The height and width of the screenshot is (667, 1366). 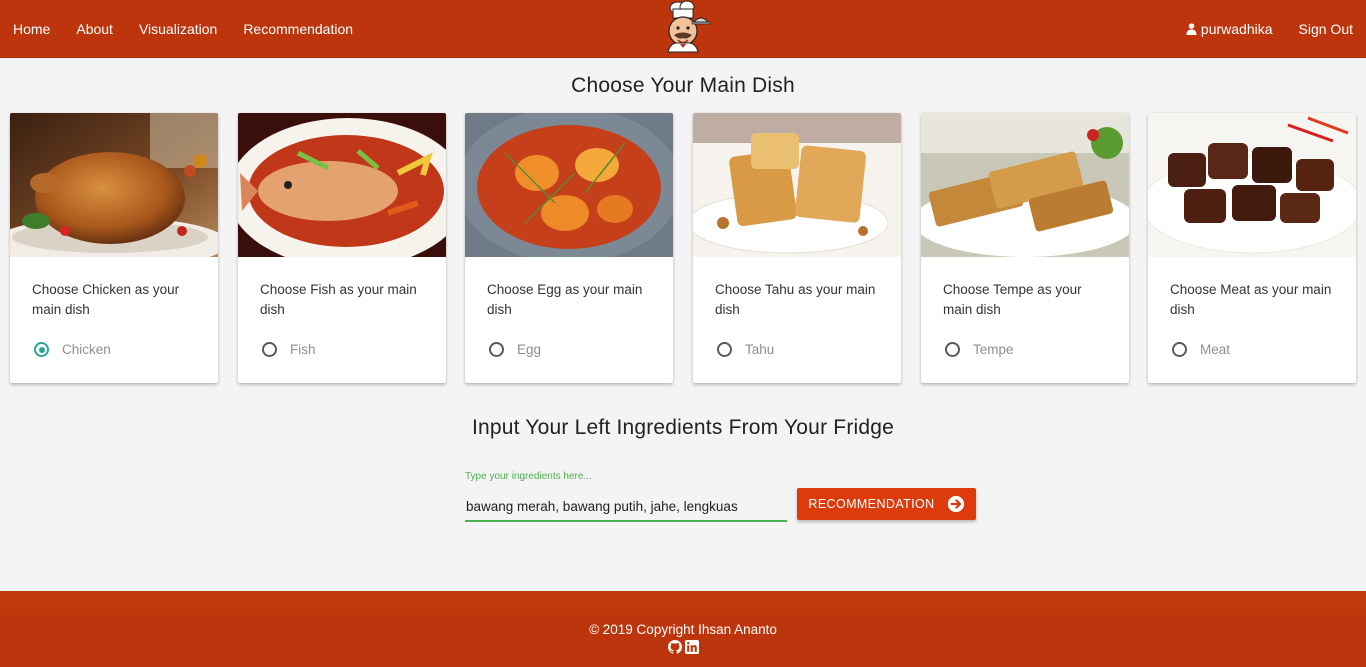 I want to click on footer-copyright: © 2019 Copyright Ihsan Ananto, so click(x=683, y=629).